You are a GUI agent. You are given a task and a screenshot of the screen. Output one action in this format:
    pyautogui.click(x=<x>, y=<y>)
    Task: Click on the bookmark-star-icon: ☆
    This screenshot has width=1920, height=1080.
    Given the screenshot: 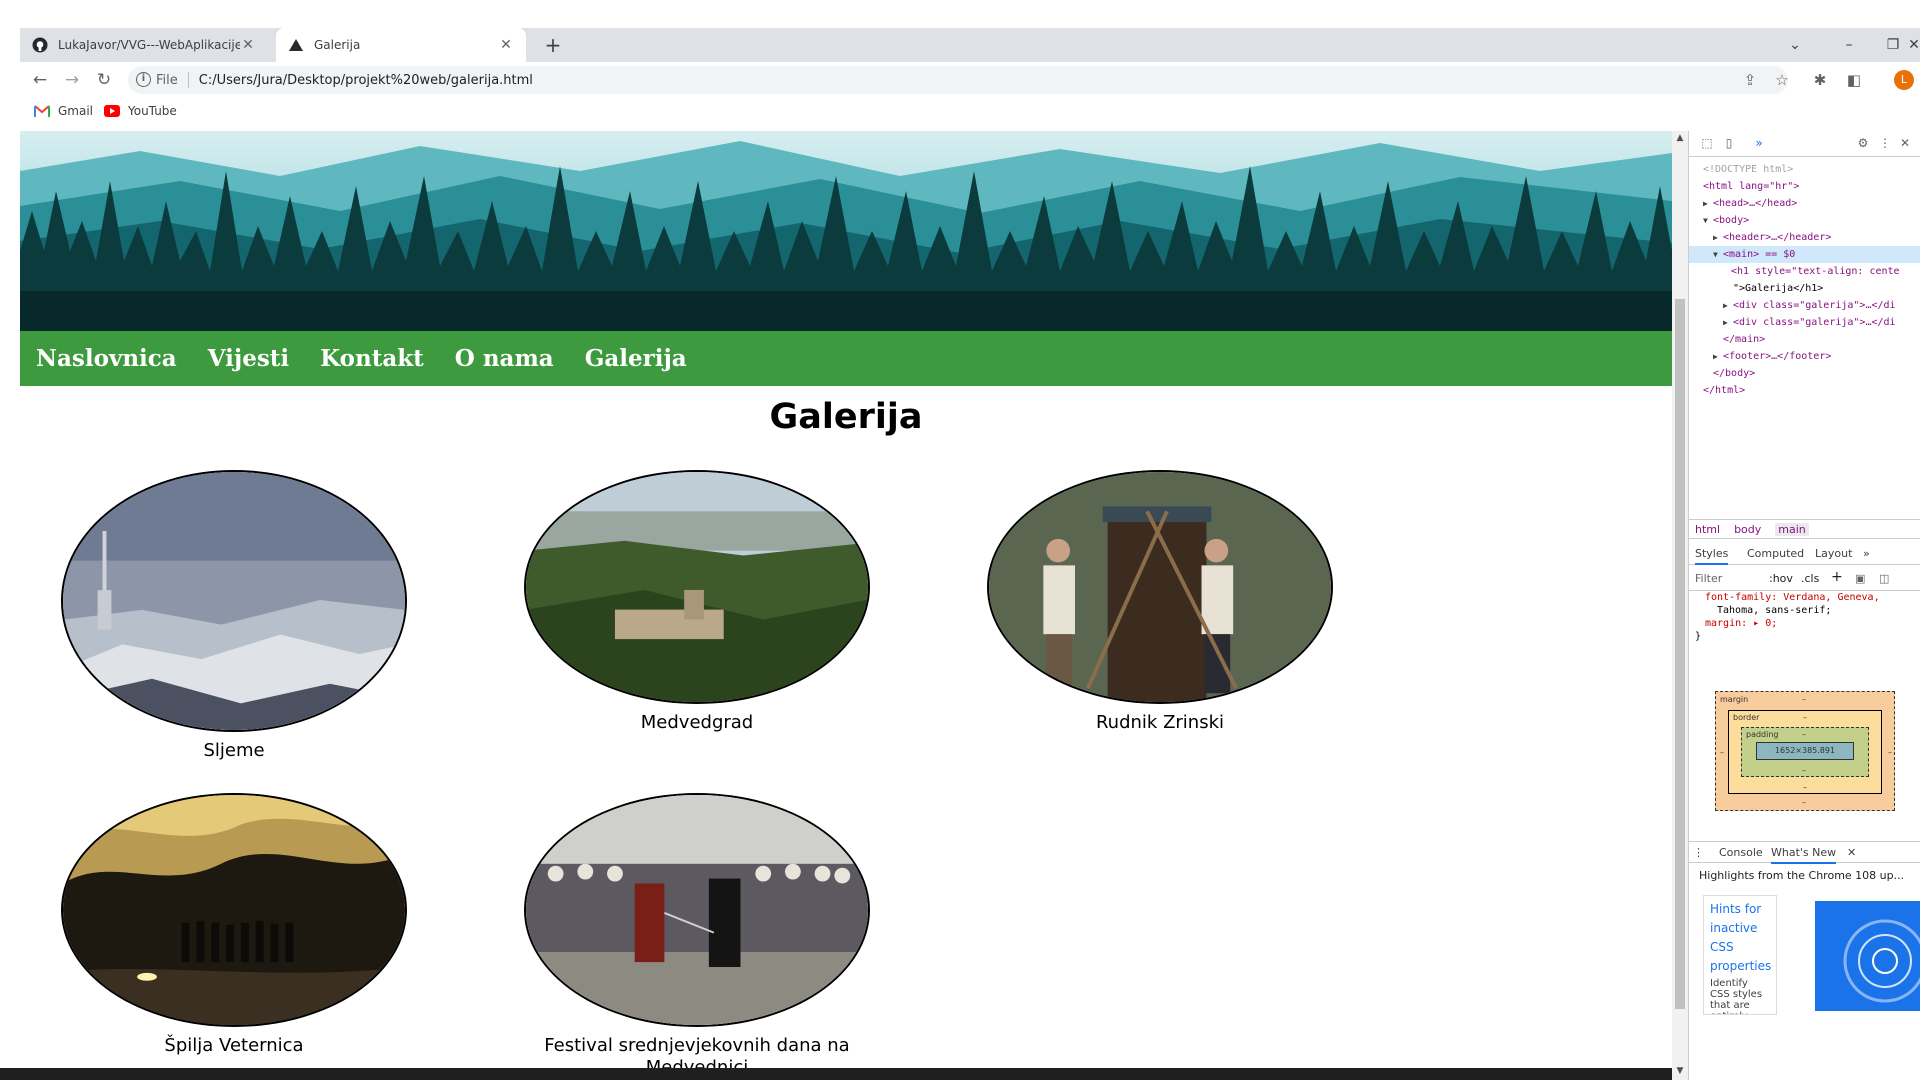 What is the action you would take?
    pyautogui.click(x=1782, y=80)
    